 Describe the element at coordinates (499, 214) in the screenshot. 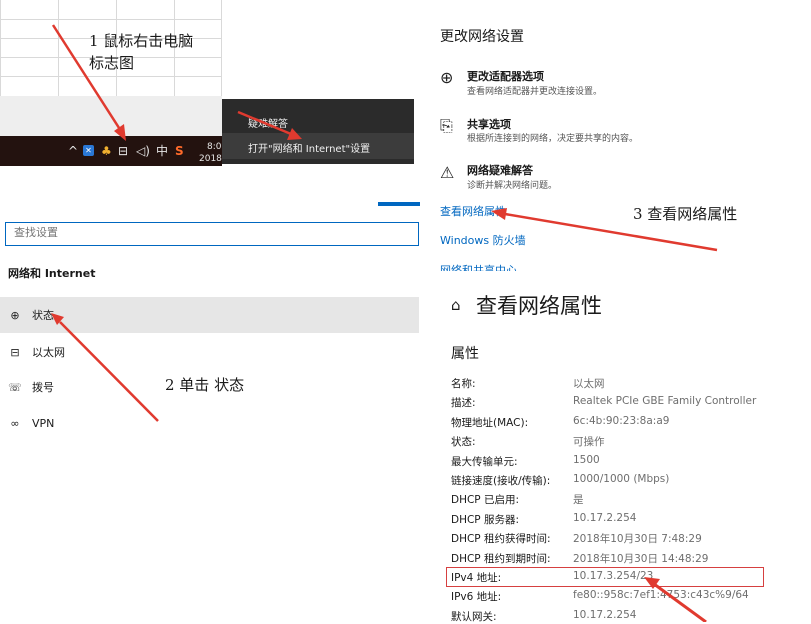

I see `arrow-step3-head` at that location.